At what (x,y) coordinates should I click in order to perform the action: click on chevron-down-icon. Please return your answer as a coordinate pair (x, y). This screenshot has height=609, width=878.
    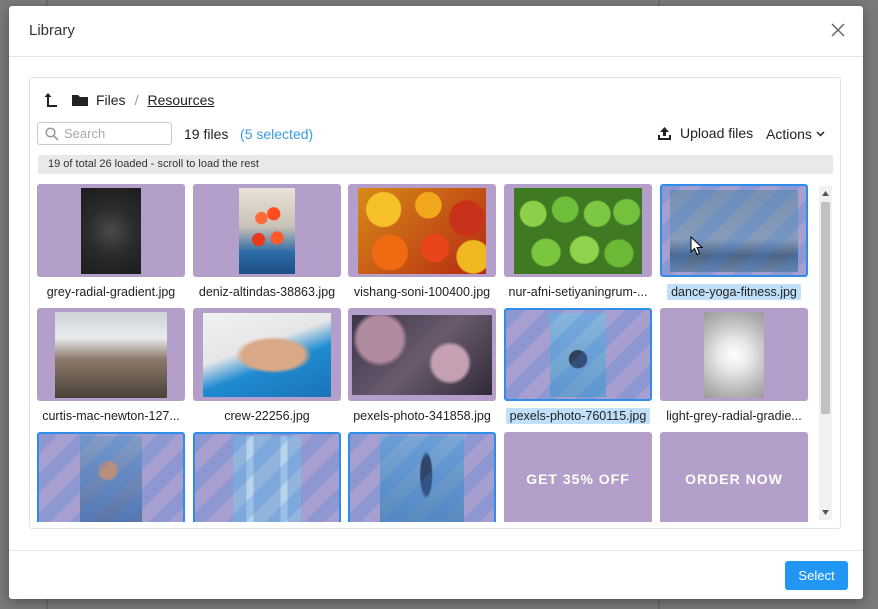
    Looking at the image, I should click on (820, 134).